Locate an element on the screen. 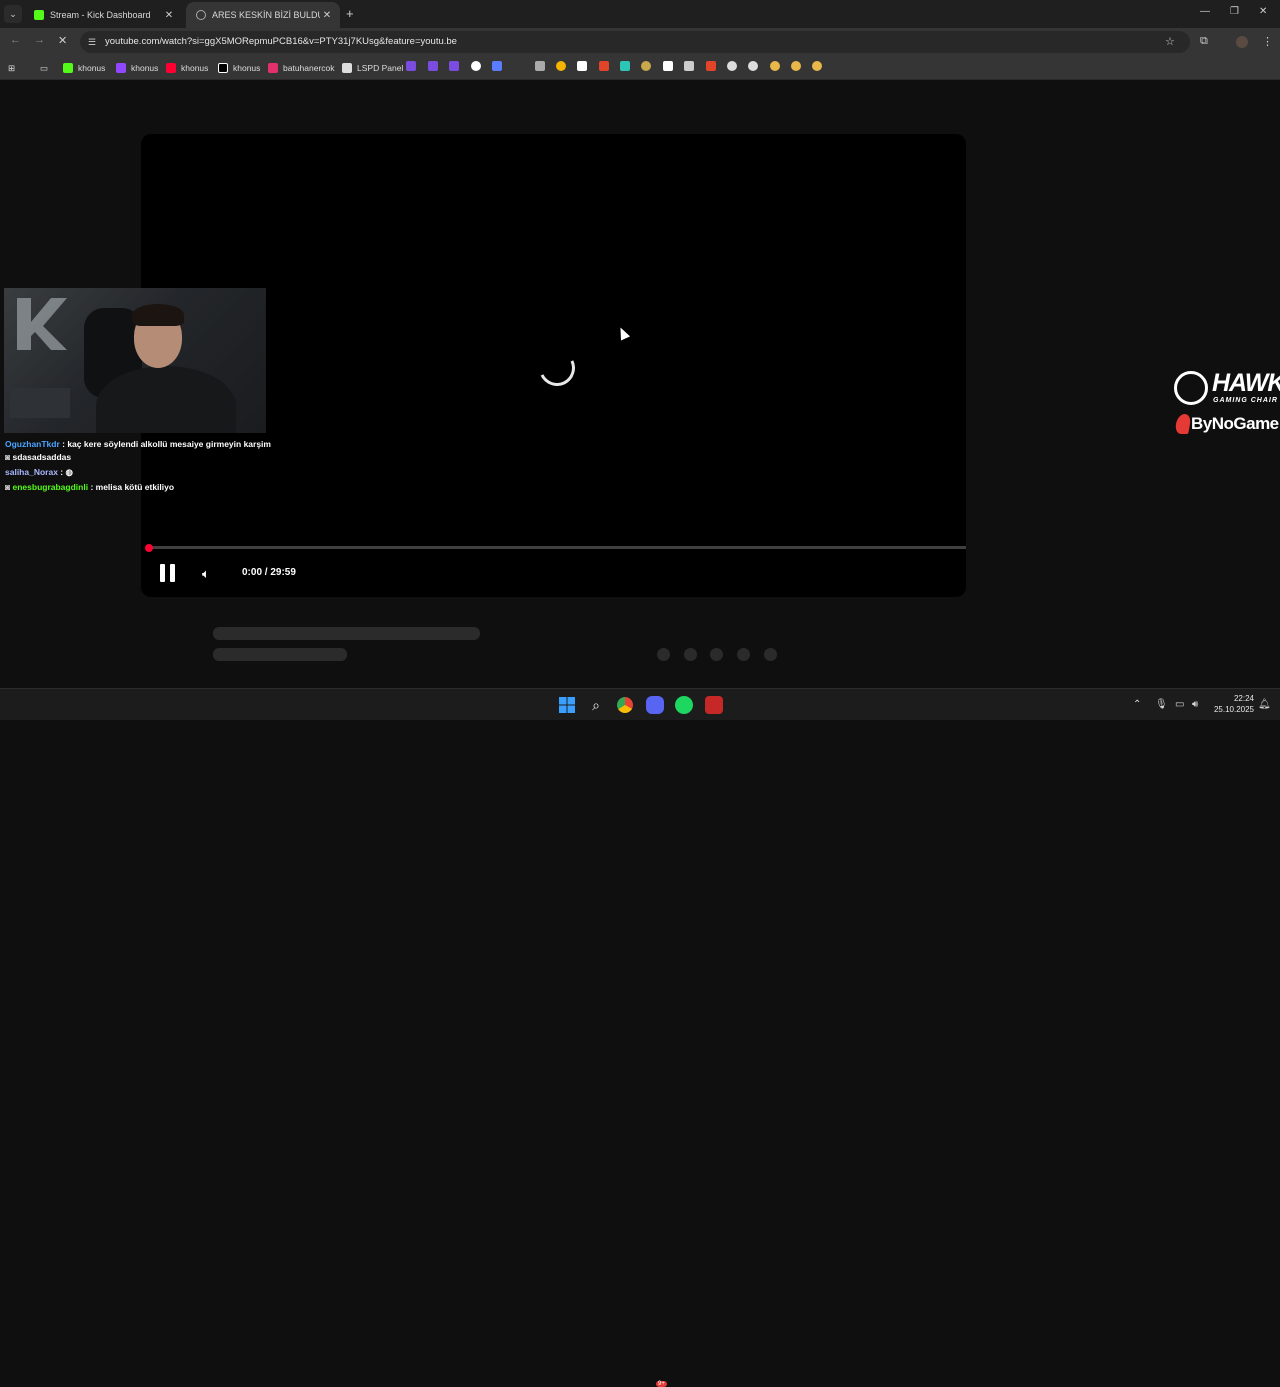  game-app-icon is located at coordinates (714, 705).